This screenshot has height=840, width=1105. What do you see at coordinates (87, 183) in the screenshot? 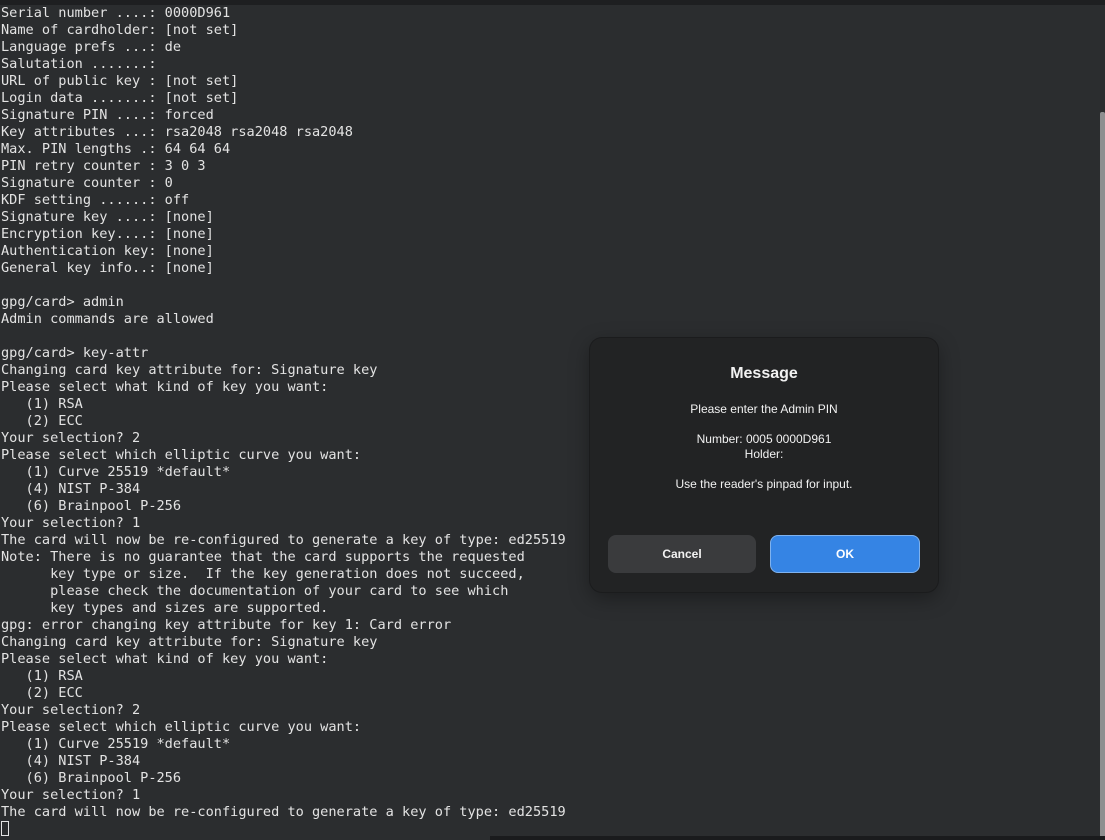
I see `terminal-line: Signature counter : 0` at bounding box center [87, 183].